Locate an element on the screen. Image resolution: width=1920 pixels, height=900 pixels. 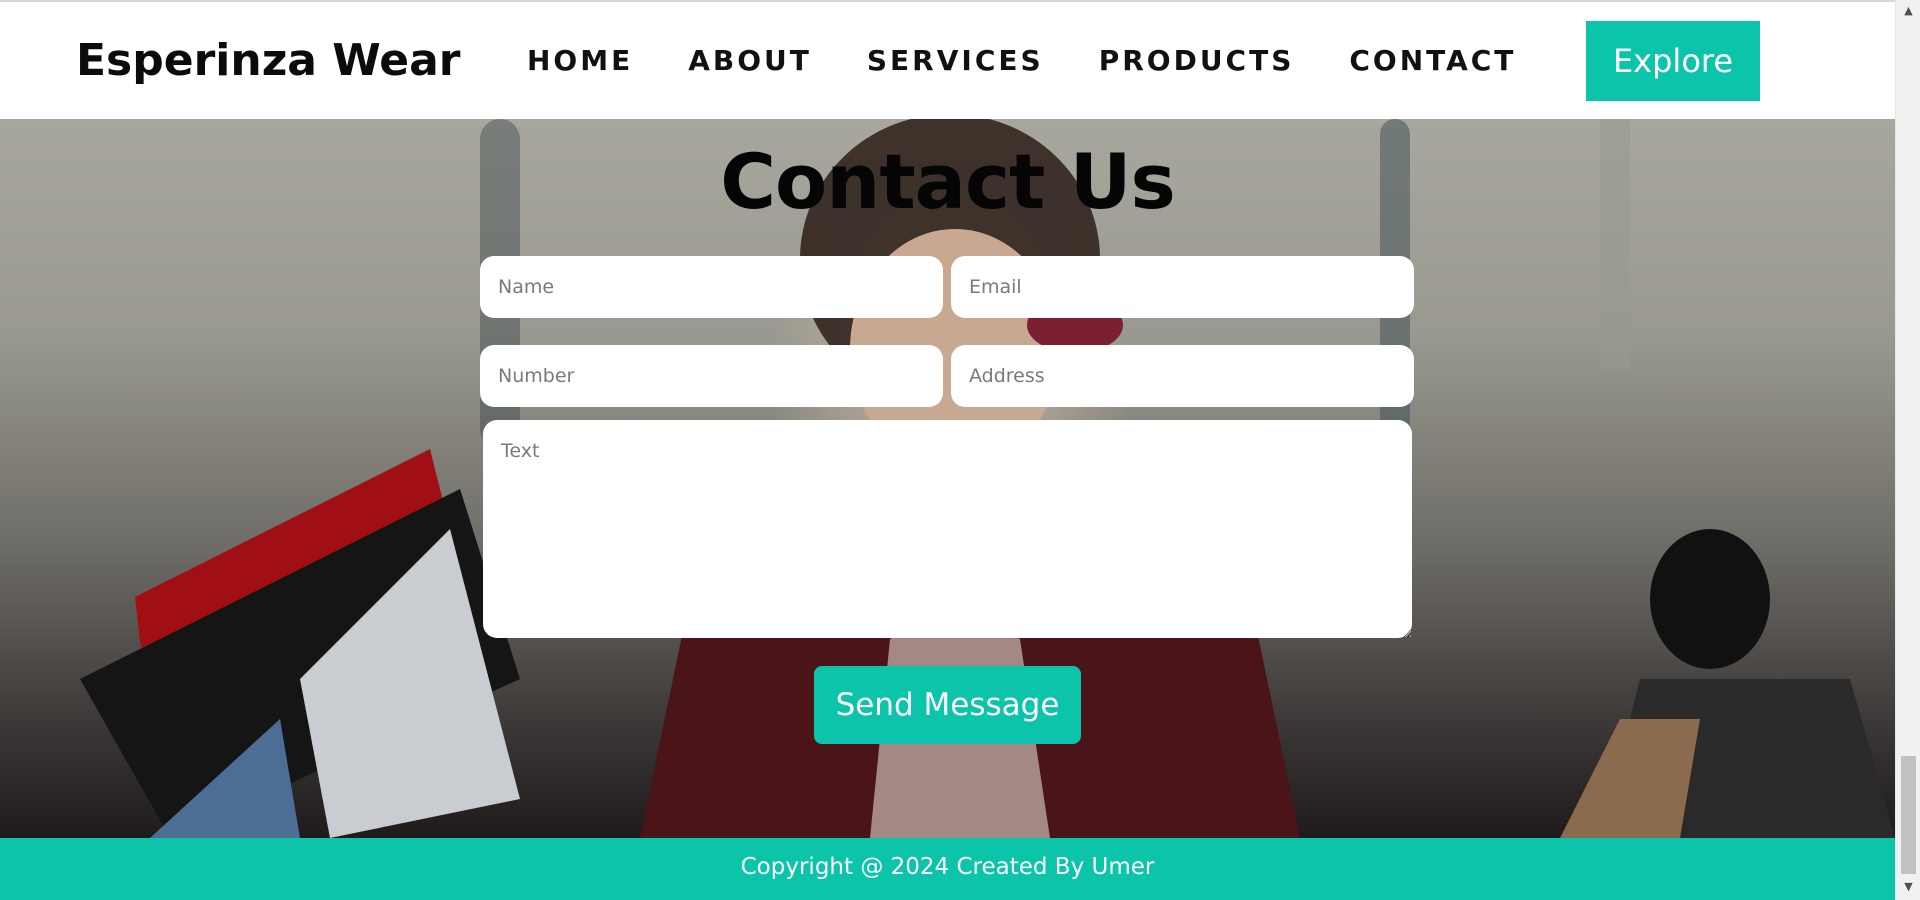
number-field is located at coordinates (711, 376).